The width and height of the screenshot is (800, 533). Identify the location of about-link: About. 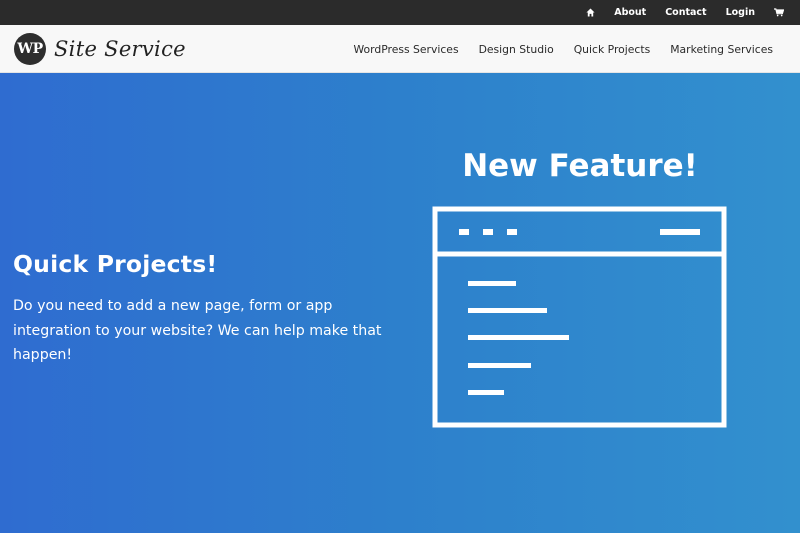
(630, 12).